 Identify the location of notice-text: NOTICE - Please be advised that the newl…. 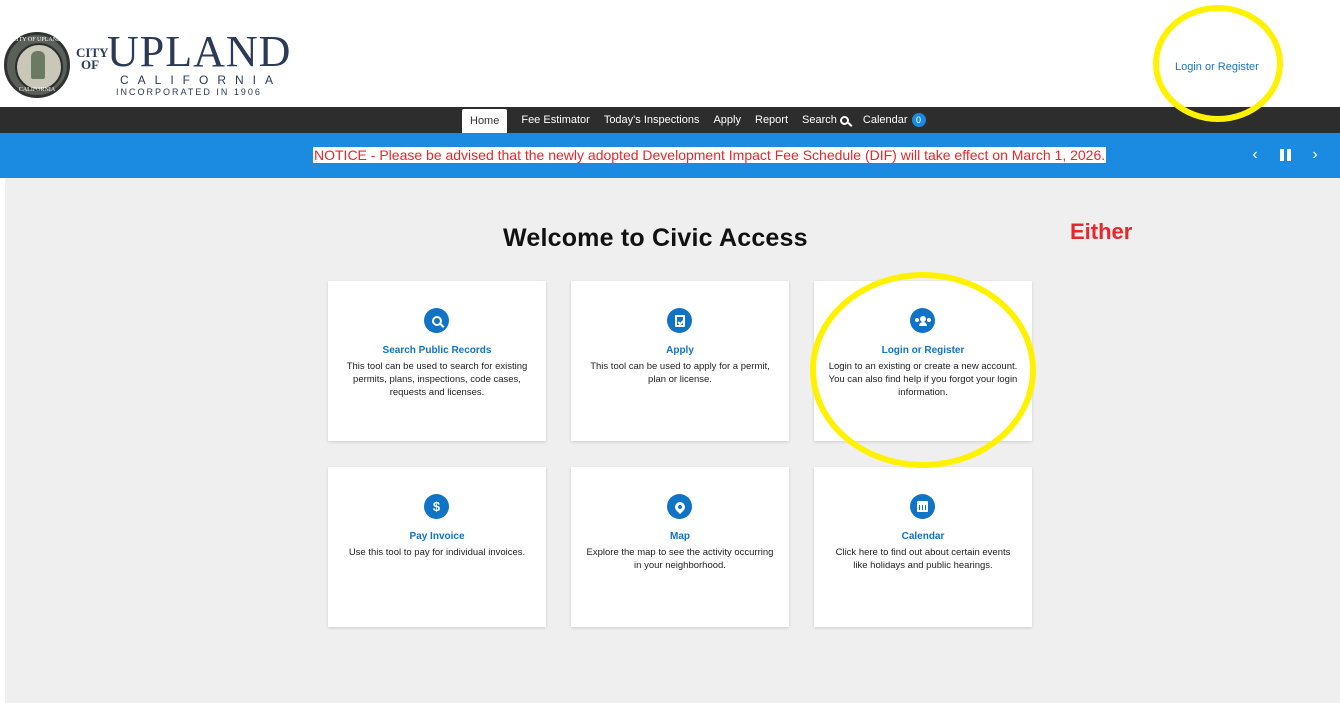
(710, 155).